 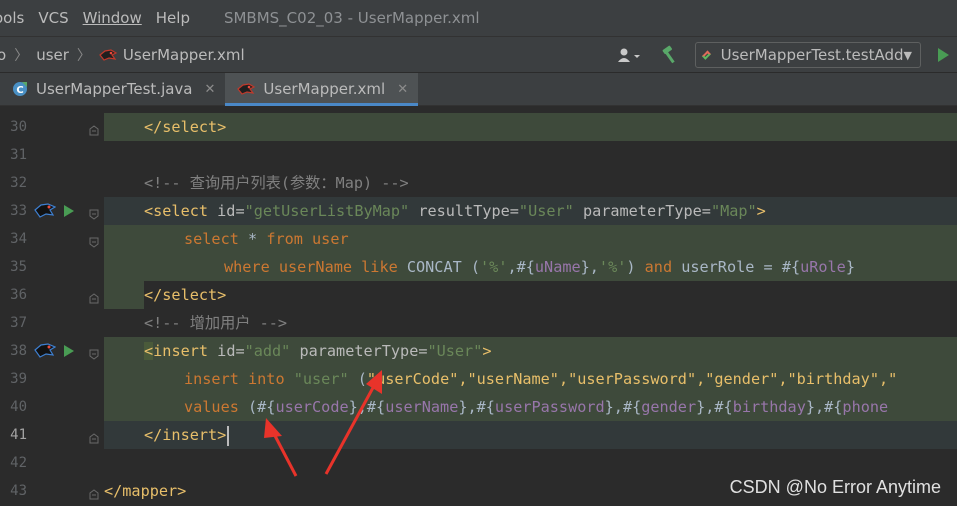 What do you see at coordinates (907, 55) in the screenshot?
I see `dropdown-arrow-icon: ▼` at bounding box center [907, 55].